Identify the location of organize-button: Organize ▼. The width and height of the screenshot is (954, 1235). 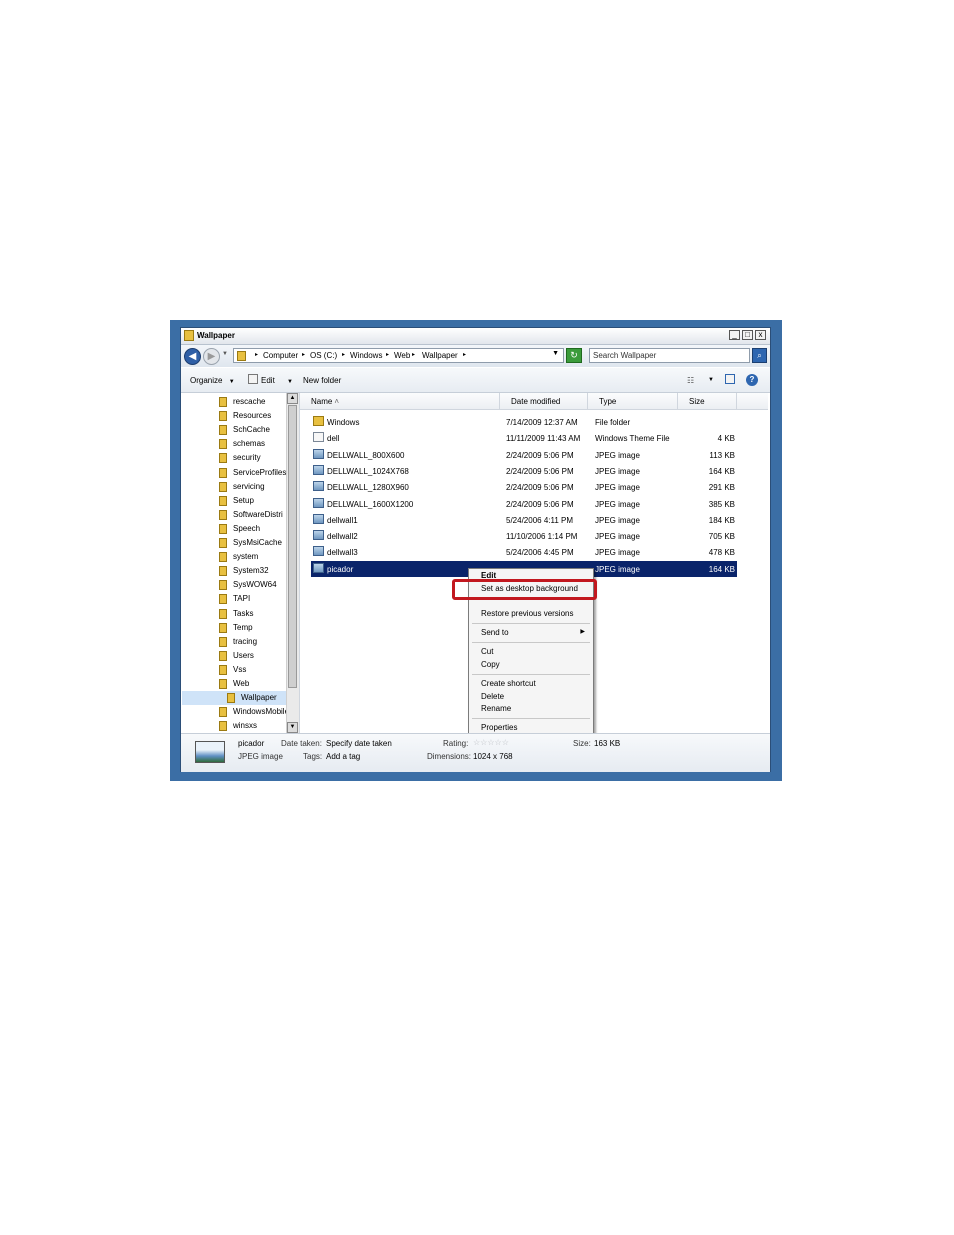
(212, 380).